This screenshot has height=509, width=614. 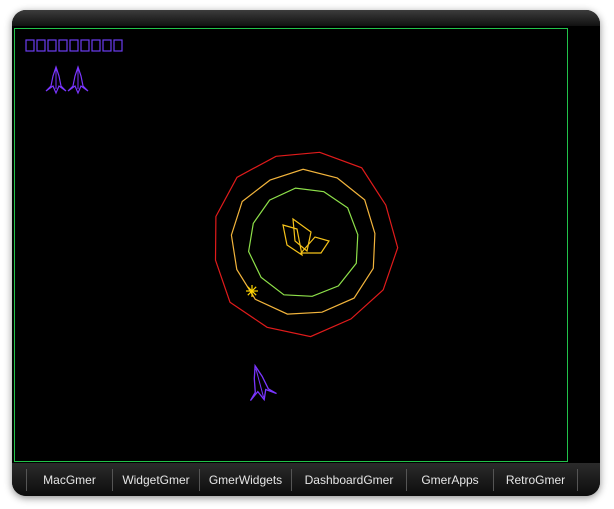 I want to click on inner-ring, so click(x=303, y=242).